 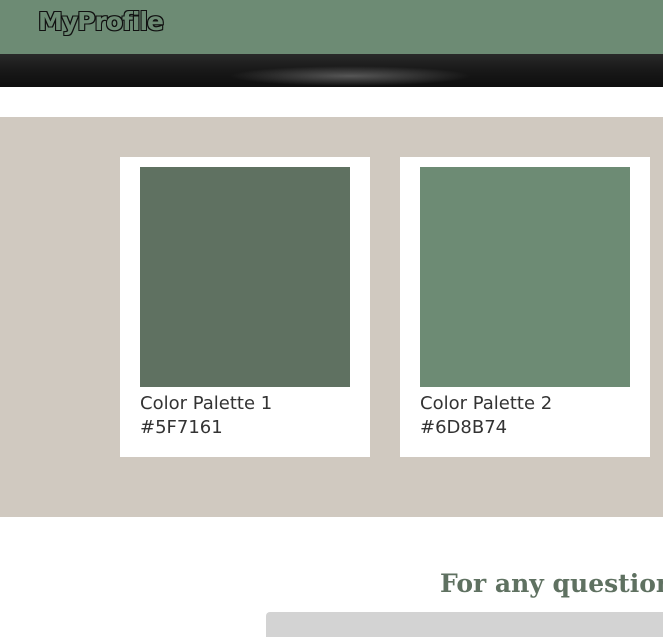 What do you see at coordinates (551, 583) in the screenshot?
I see `contact-heading: For any question` at bounding box center [551, 583].